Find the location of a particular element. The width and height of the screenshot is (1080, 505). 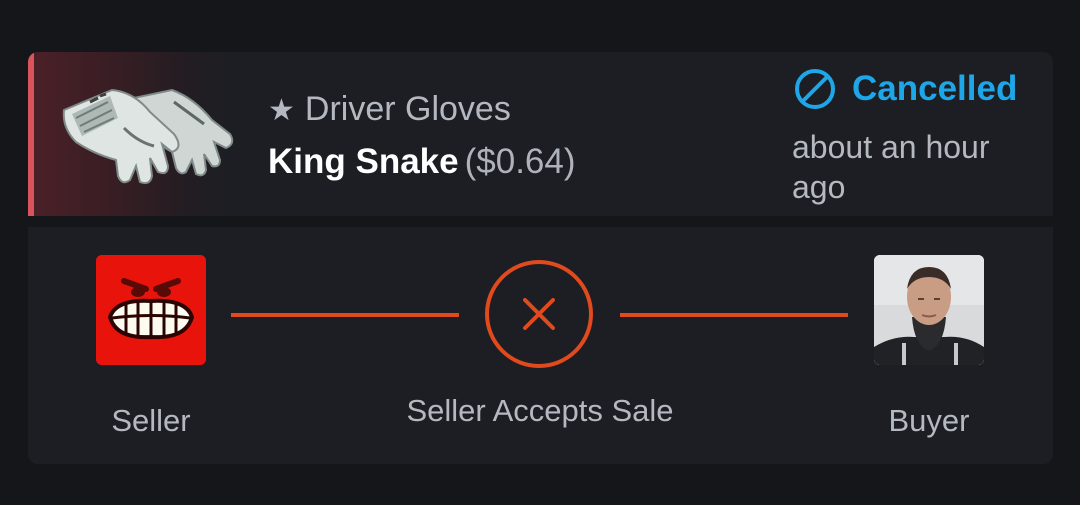

gloves-image is located at coordinates (148, 136).